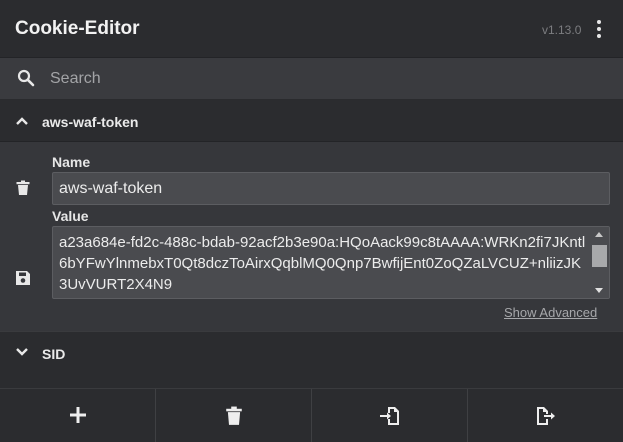 Image resolution: width=623 pixels, height=442 pixels. What do you see at coordinates (26, 78) in the screenshot?
I see `search-icon` at bounding box center [26, 78].